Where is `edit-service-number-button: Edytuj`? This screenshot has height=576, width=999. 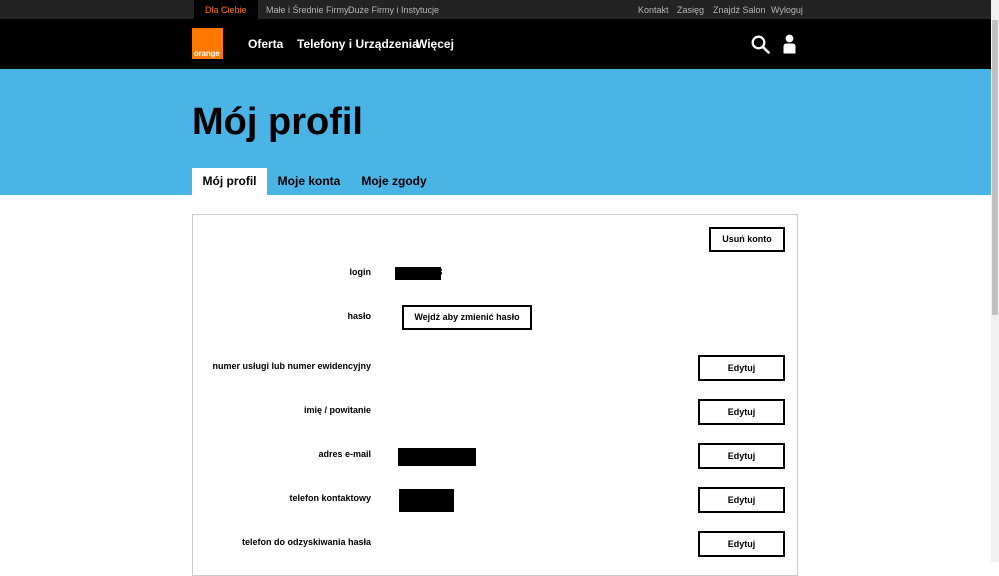
edit-service-number-button: Edytuj is located at coordinates (741, 368).